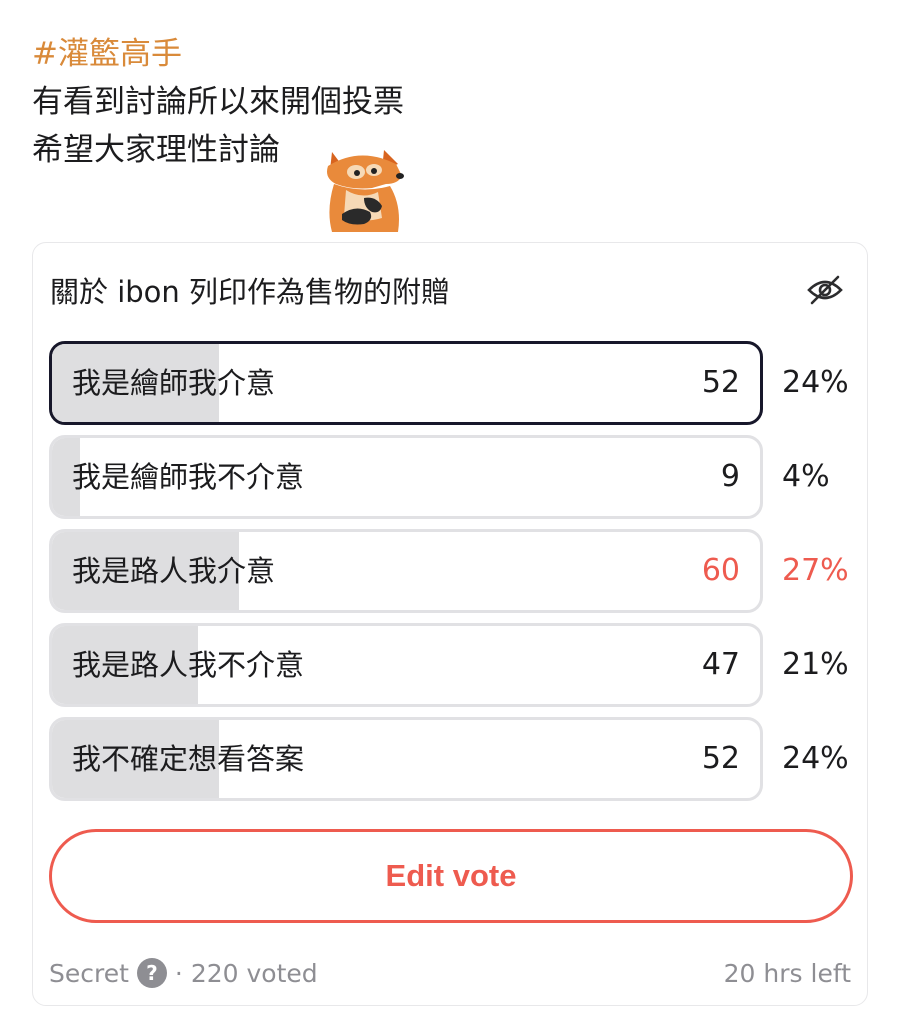  I want to click on eye-slash-icon, so click(825, 290).